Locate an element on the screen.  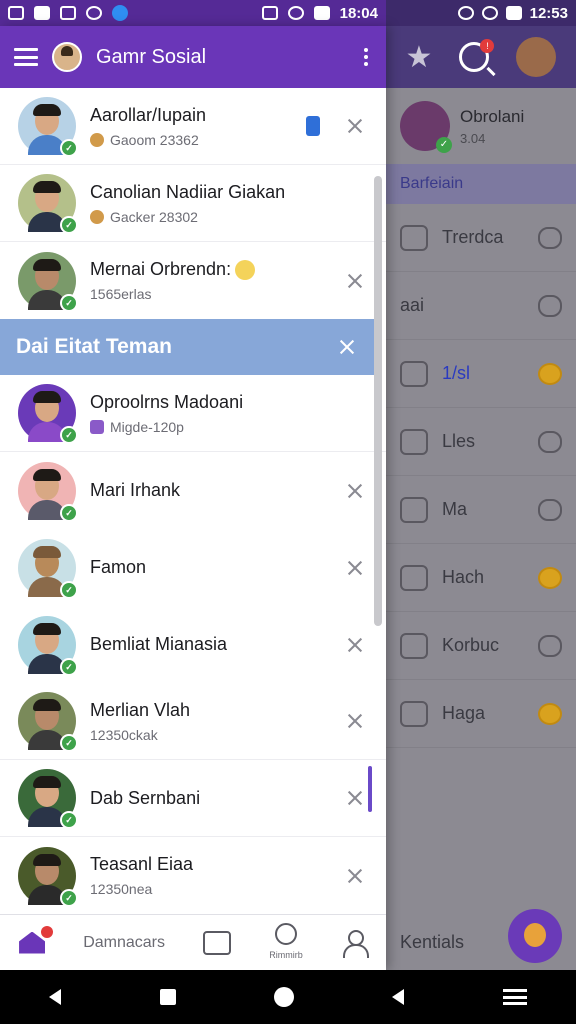
app-bar: Gamr Sosial is located at coordinates (193, 57).